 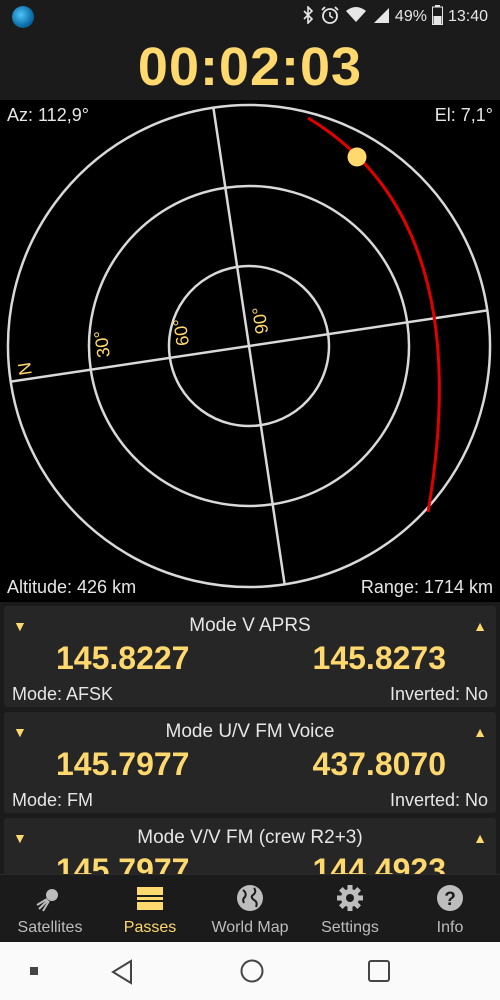 I want to click on ring-label-90: 90°, so click(x=260, y=320).